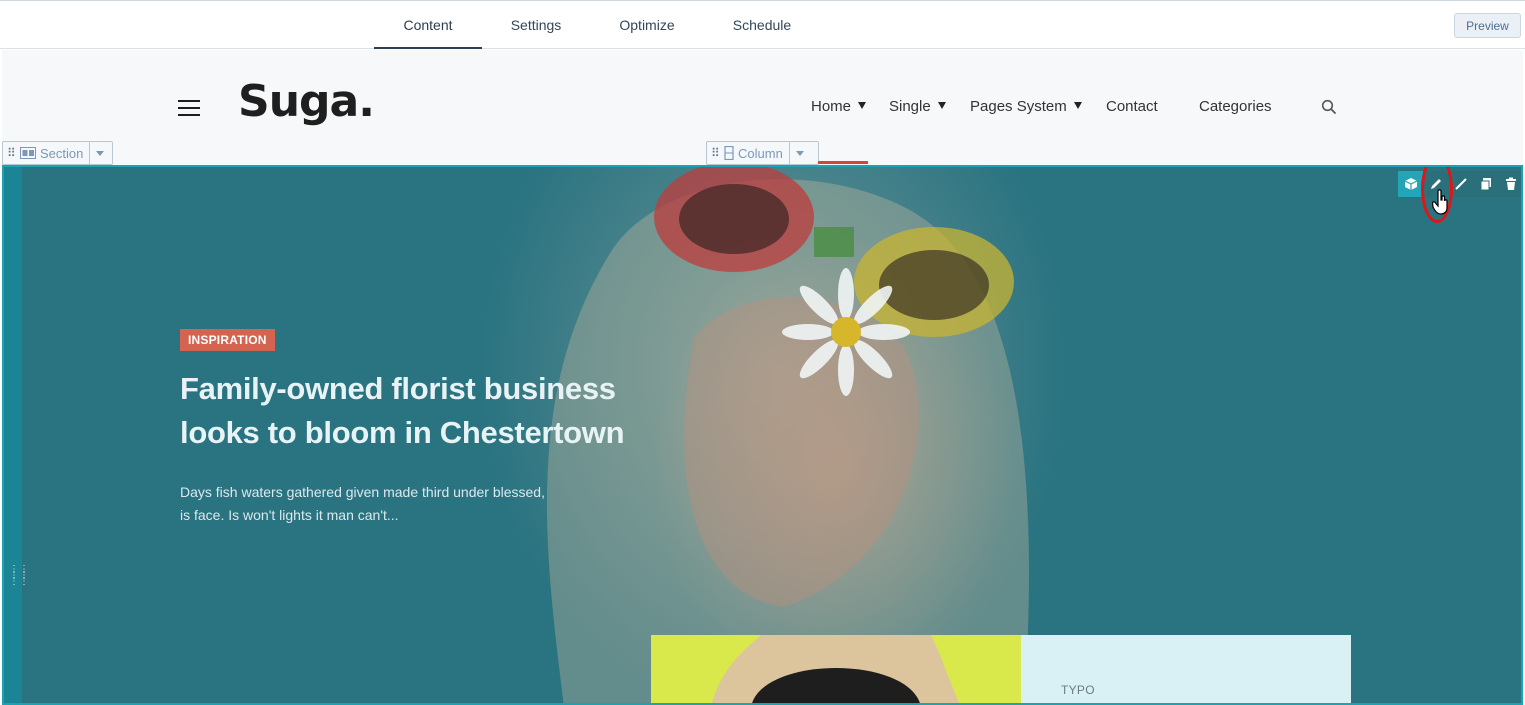  I want to click on hand-cursor-icon, so click(1440, 202).